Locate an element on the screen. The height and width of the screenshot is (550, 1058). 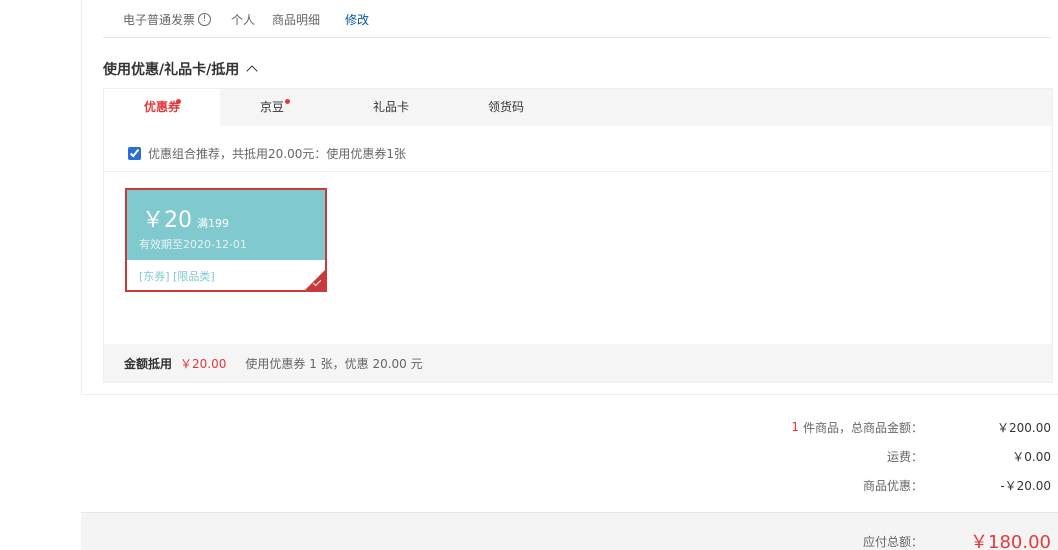
tab-coupon-label: 优惠券 is located at coordinates (161, 107).